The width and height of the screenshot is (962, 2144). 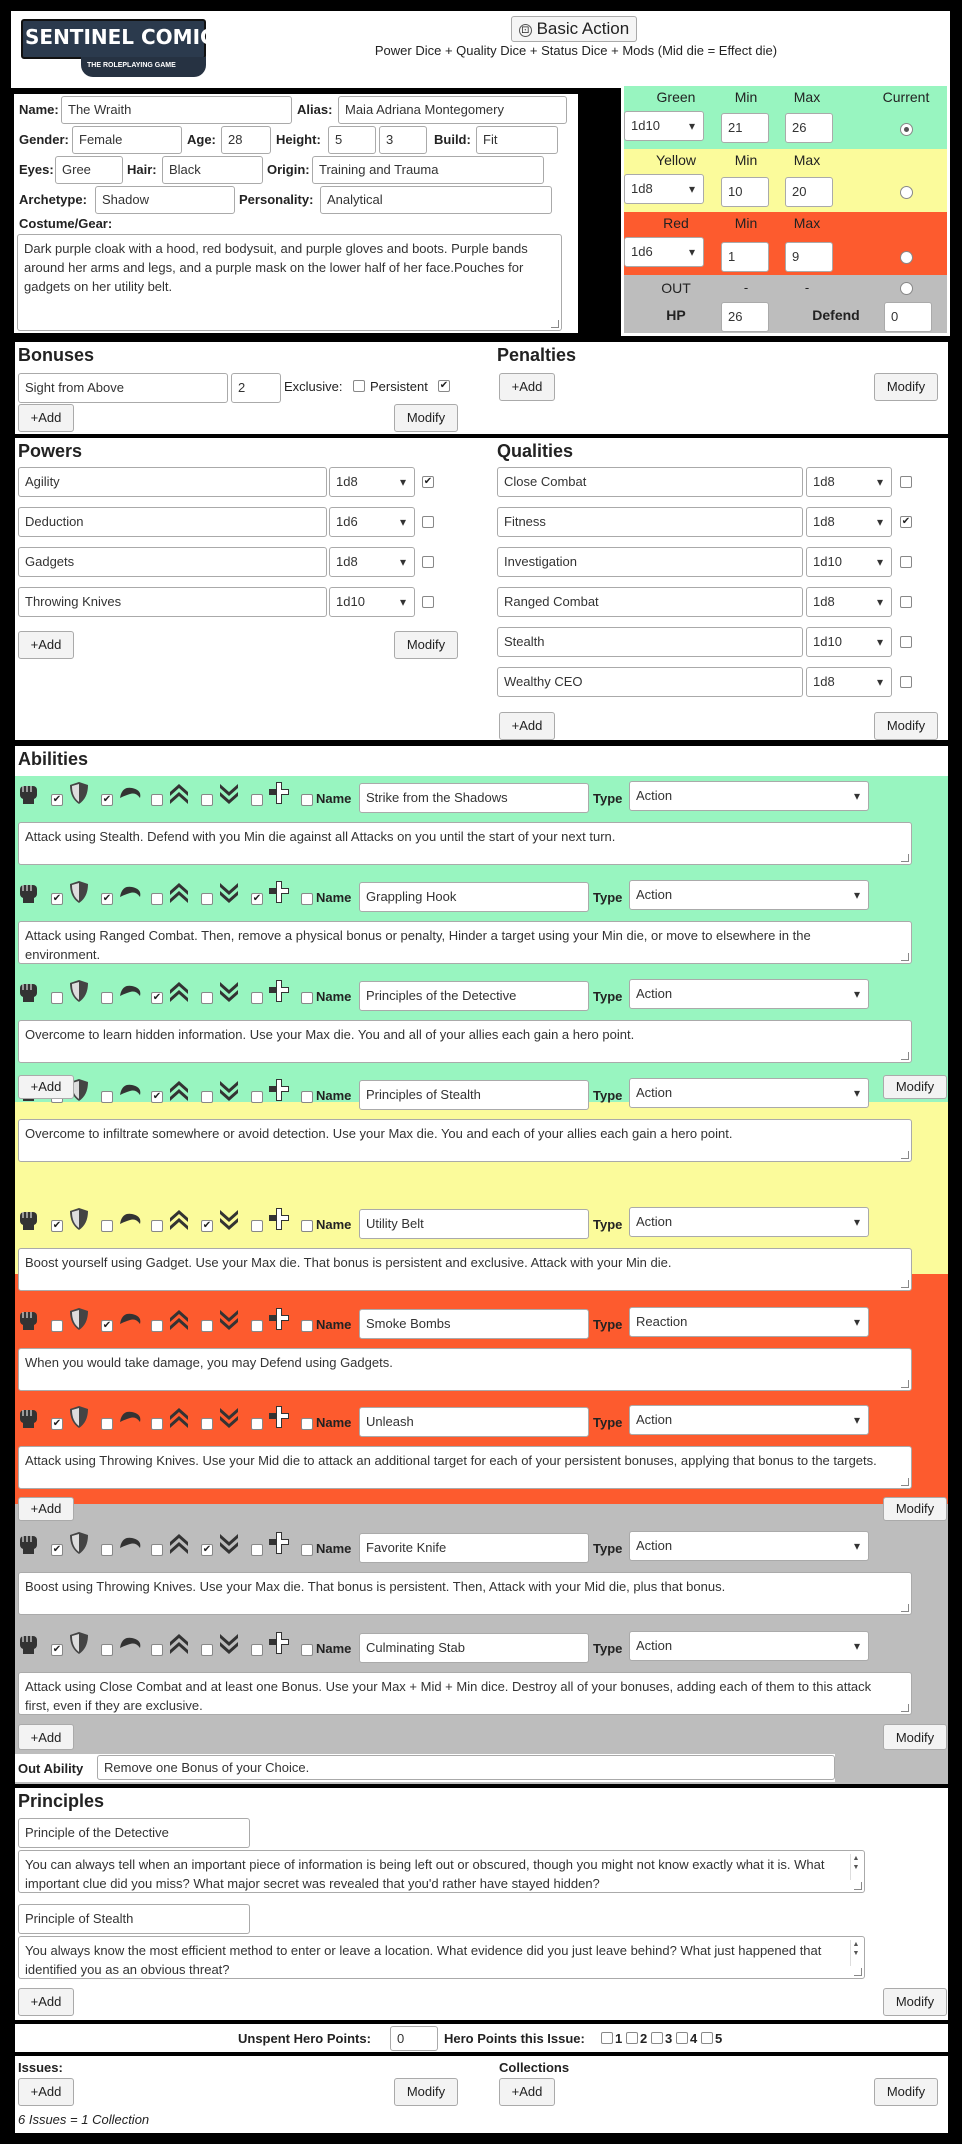 What do you see at coordinates (89, 170) in the screenshot?
I see `eyes-field: Gree` at bounding box center [89, 170].